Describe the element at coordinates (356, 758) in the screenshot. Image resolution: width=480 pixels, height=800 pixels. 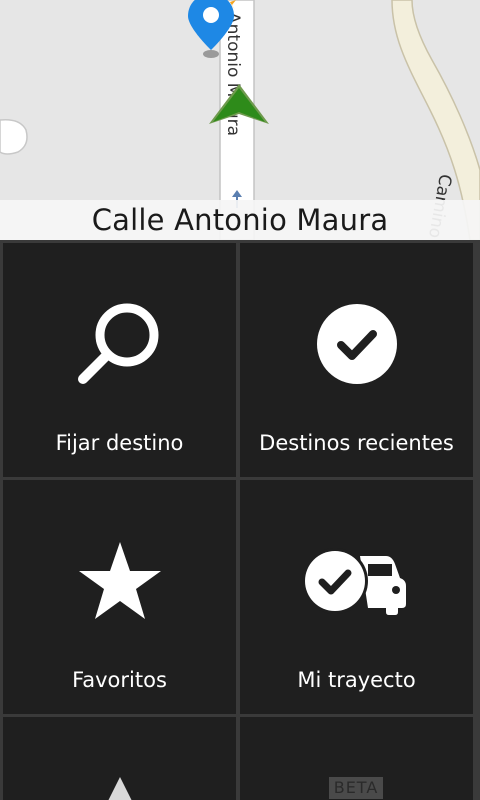
I see `beta-feature-tile: BETA` at that location.